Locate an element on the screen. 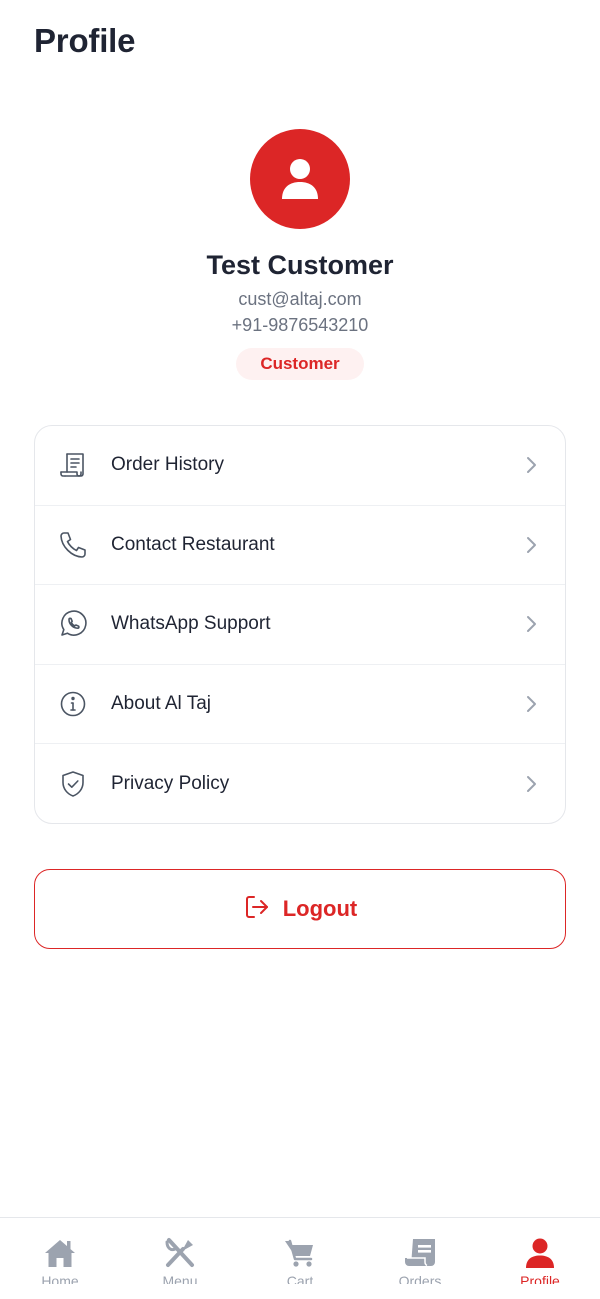  profile-phone: +91-9876543210 is located at coordinates (300, 325).